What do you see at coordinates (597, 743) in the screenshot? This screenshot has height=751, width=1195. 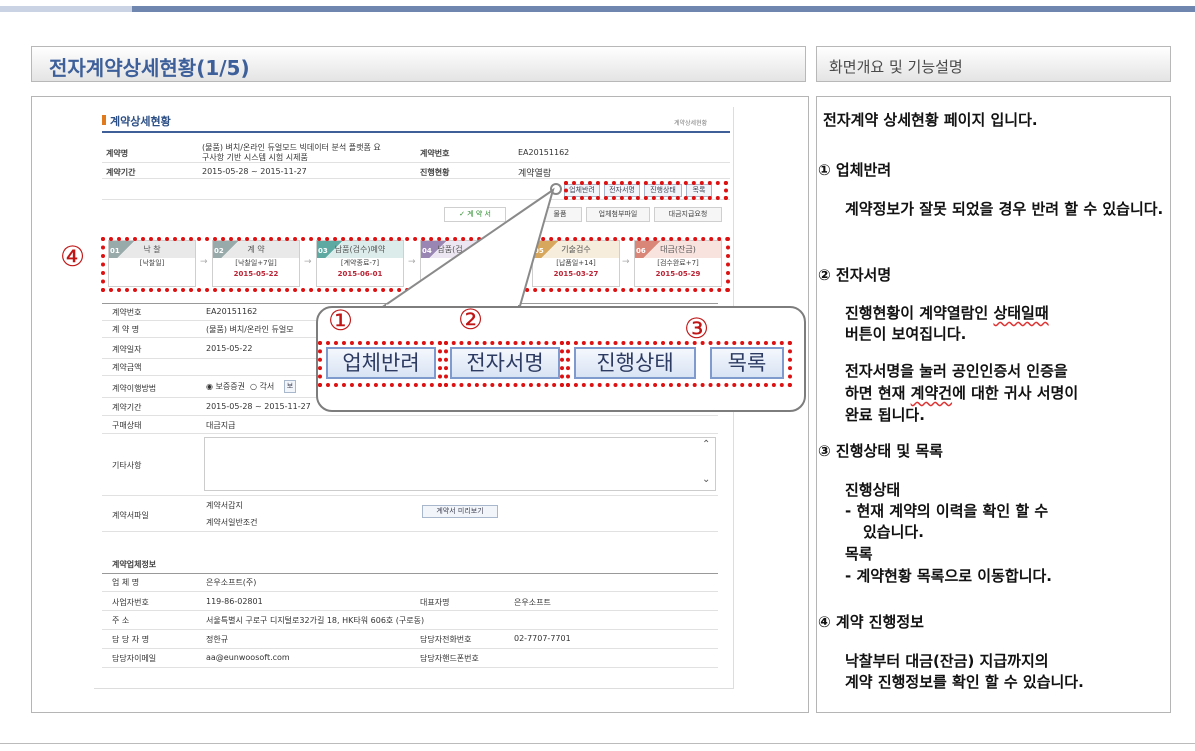 I see `footer-rule` at bounding box center [597, 743].